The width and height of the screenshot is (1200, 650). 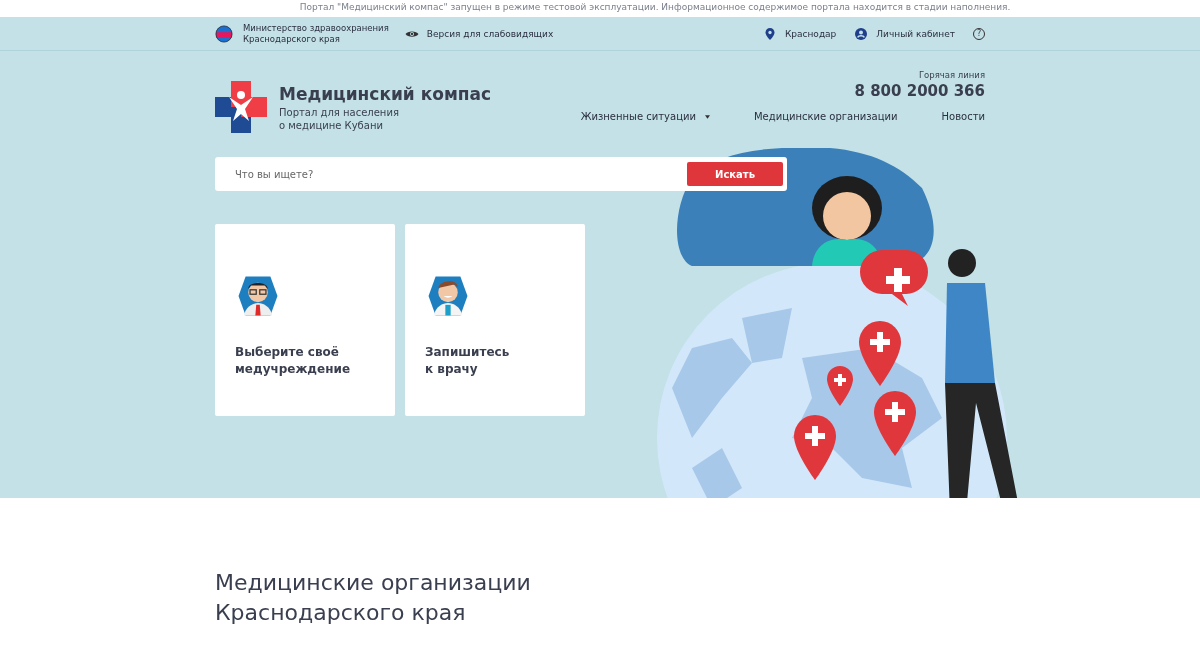 I want to click on service-card: Запишитесь к врачу, so click(x=495, y=320).